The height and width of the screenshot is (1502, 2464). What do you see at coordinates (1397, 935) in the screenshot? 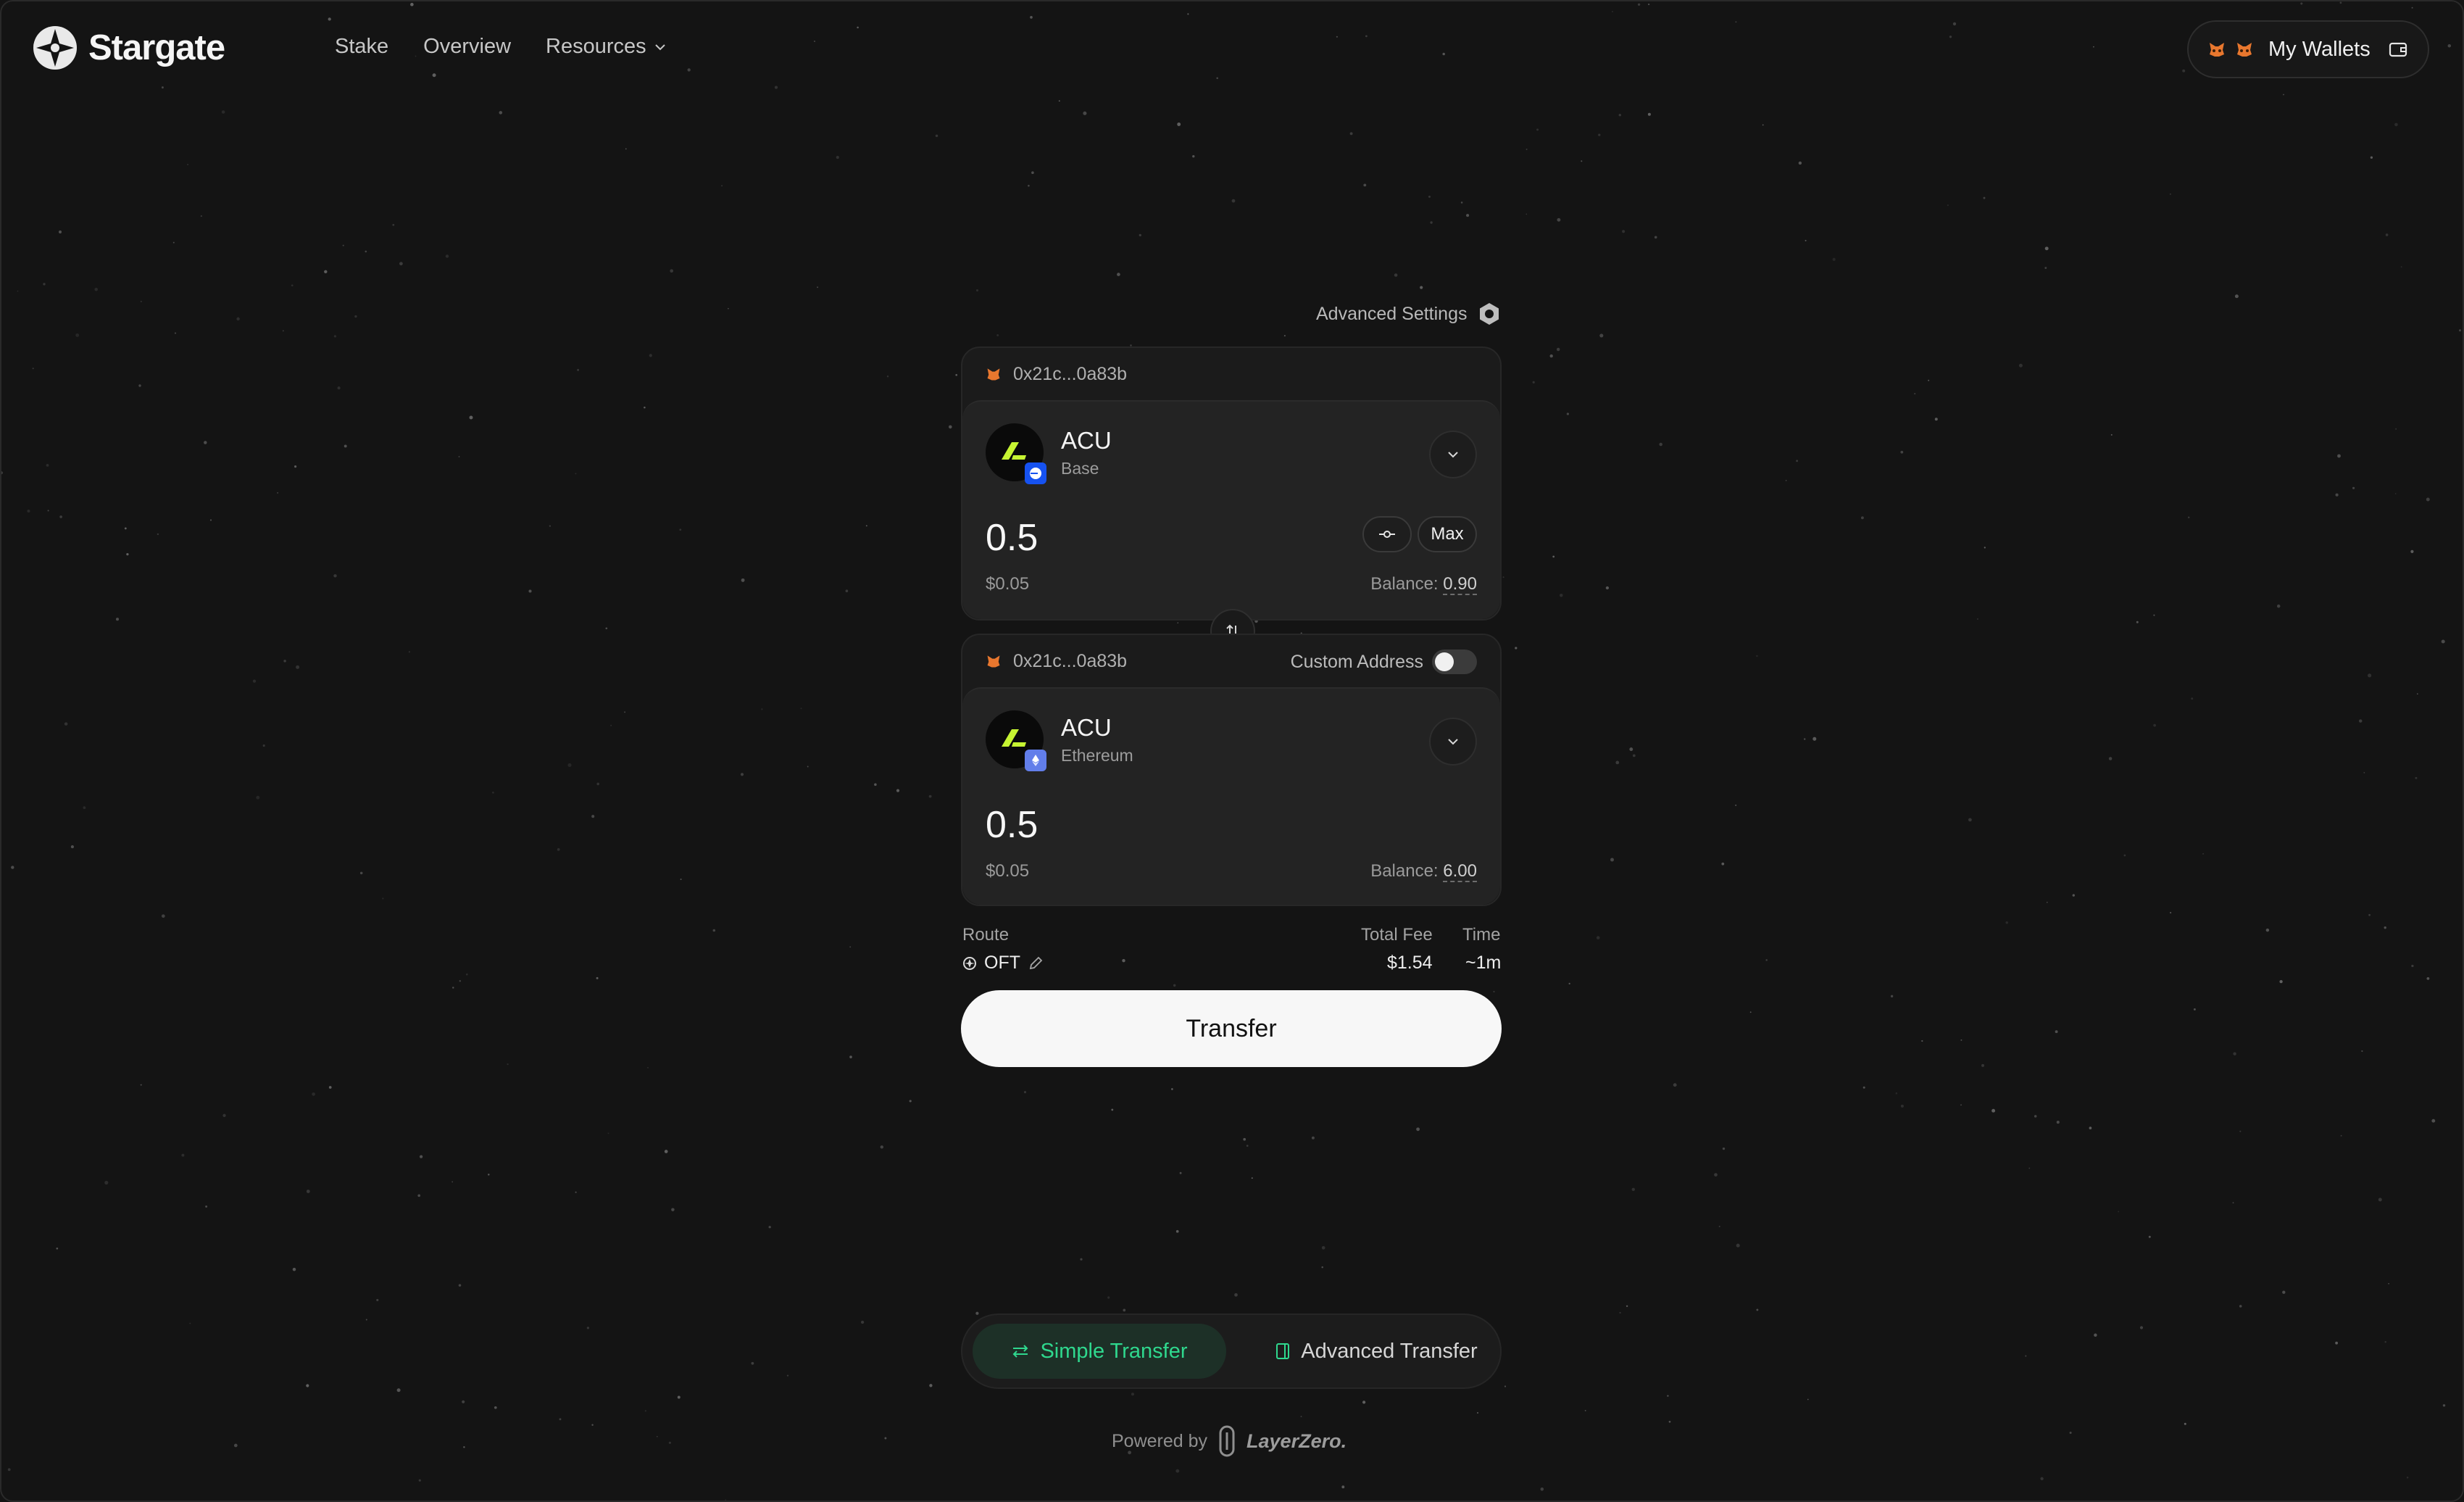
I see `total-fee-label: Total Fee` at bounding box center [1397, 935].